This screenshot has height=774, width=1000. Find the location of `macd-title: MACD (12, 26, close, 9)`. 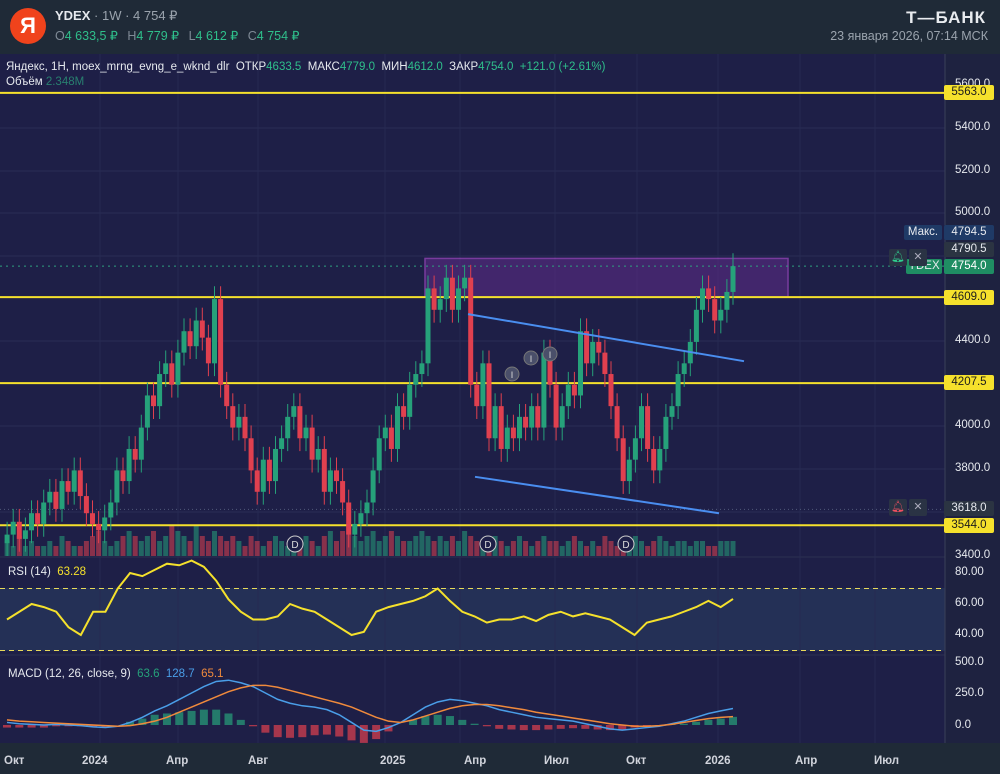

macd-title: MACD (12, 26, close, 9) is located at coordinates (69, 674).